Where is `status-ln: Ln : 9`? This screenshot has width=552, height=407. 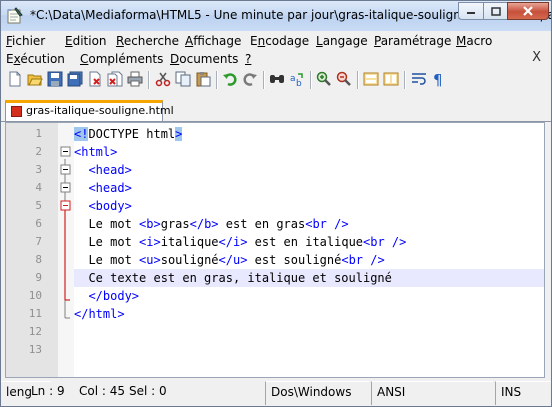 status-ln: Ln : 9 is located at coordinates (48, 391).